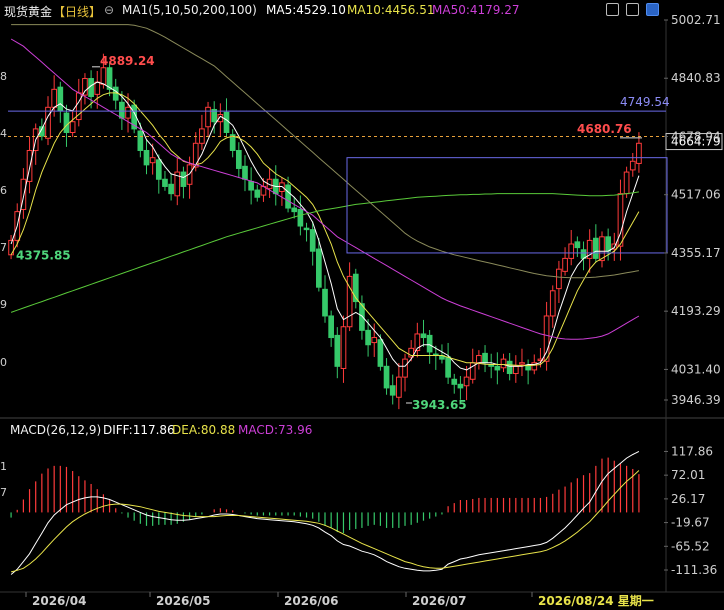 The image size is (724, 610). What do you see at coordinates (306, 10) in the screenshot?
I see `ma5-value: MA5:4529.10` at bounding box center [306, 10].